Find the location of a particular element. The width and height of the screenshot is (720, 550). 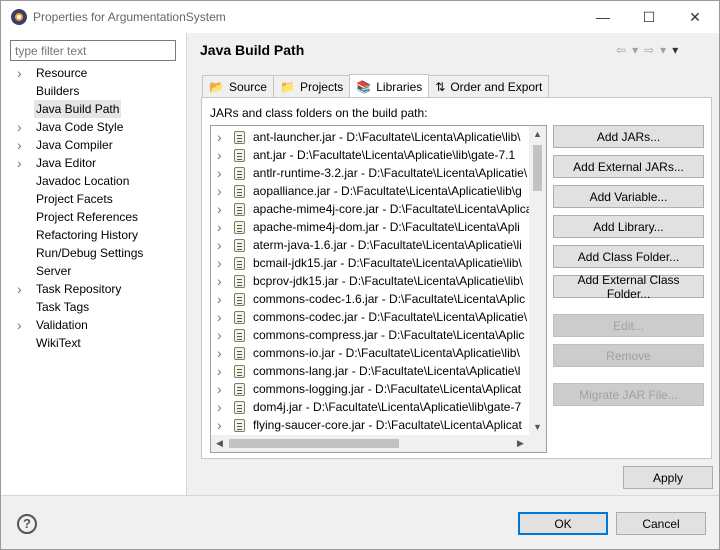

back-arrow-icon: ⇦ is located at coordinates (621, 50).